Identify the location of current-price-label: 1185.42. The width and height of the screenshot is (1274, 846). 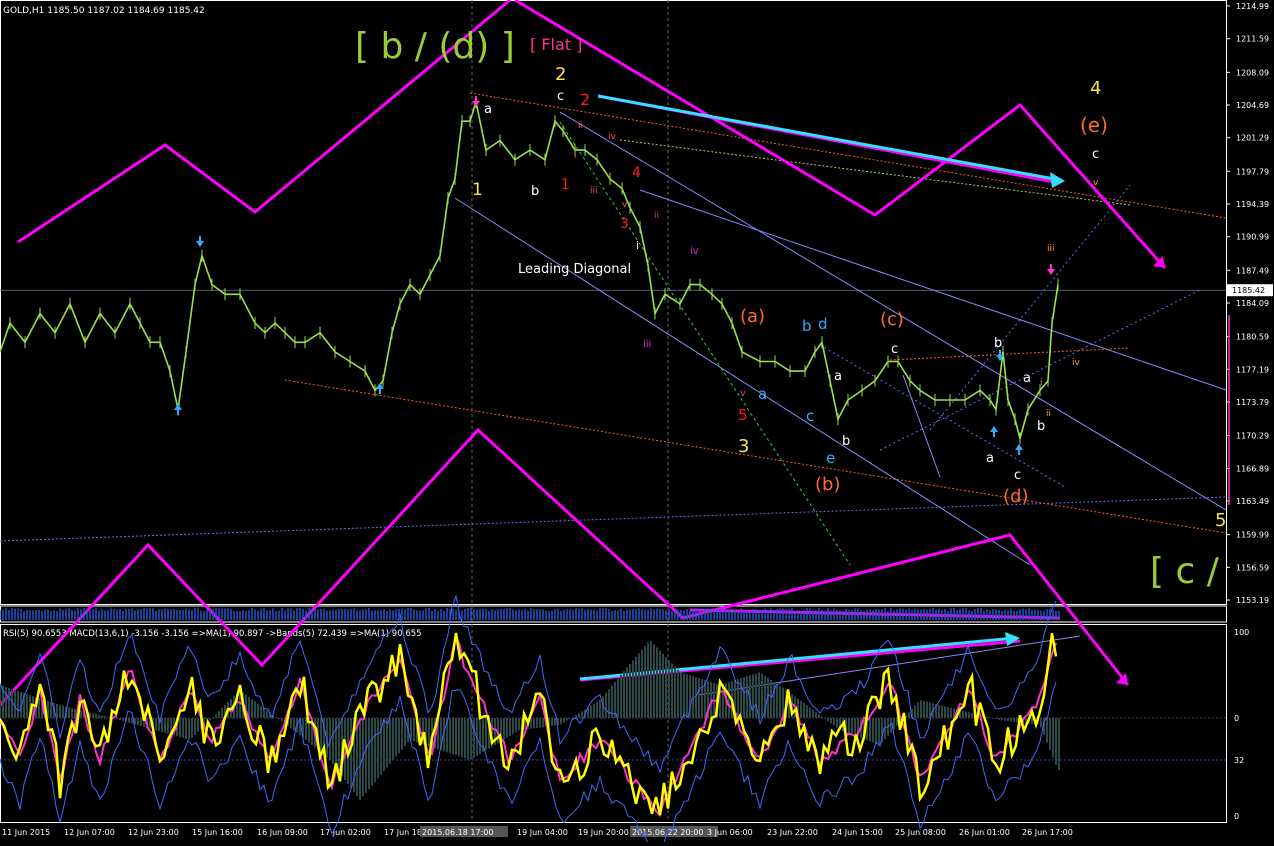
(1248, 290).